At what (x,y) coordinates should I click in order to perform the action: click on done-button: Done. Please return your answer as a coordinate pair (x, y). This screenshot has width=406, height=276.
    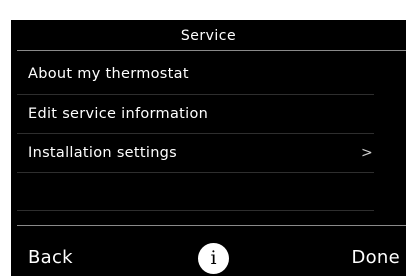
    Looking at the image, I should click on (375, 258).